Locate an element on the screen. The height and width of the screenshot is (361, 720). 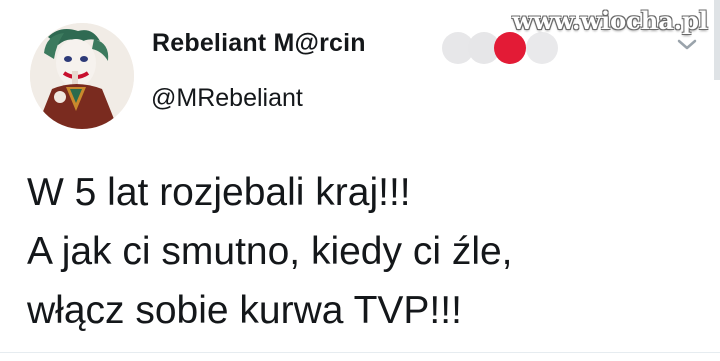
joker-avatar-icon is located at coordinates (82, 76).